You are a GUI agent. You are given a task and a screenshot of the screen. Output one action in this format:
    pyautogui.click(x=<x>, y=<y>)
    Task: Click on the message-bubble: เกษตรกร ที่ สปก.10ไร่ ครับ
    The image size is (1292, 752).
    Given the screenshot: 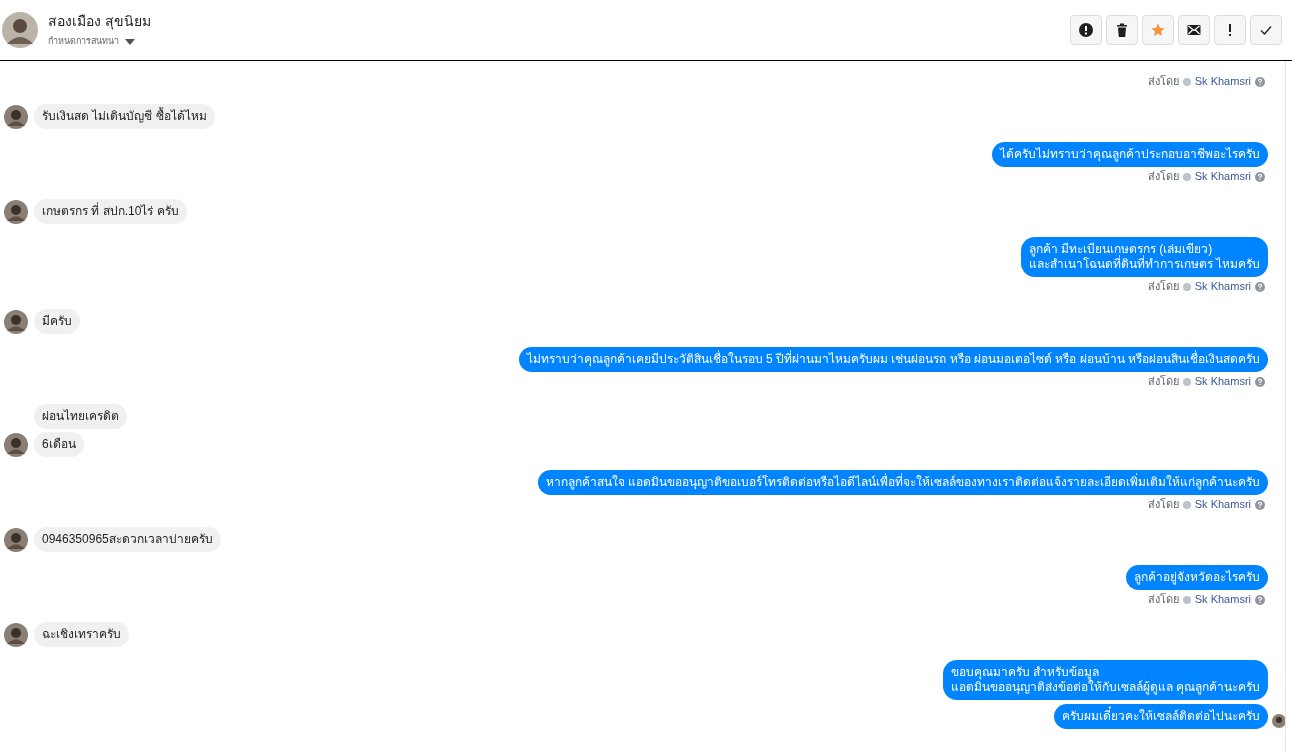 What is the action you would take?
    pyautogui.click(x=110, y=211)
    